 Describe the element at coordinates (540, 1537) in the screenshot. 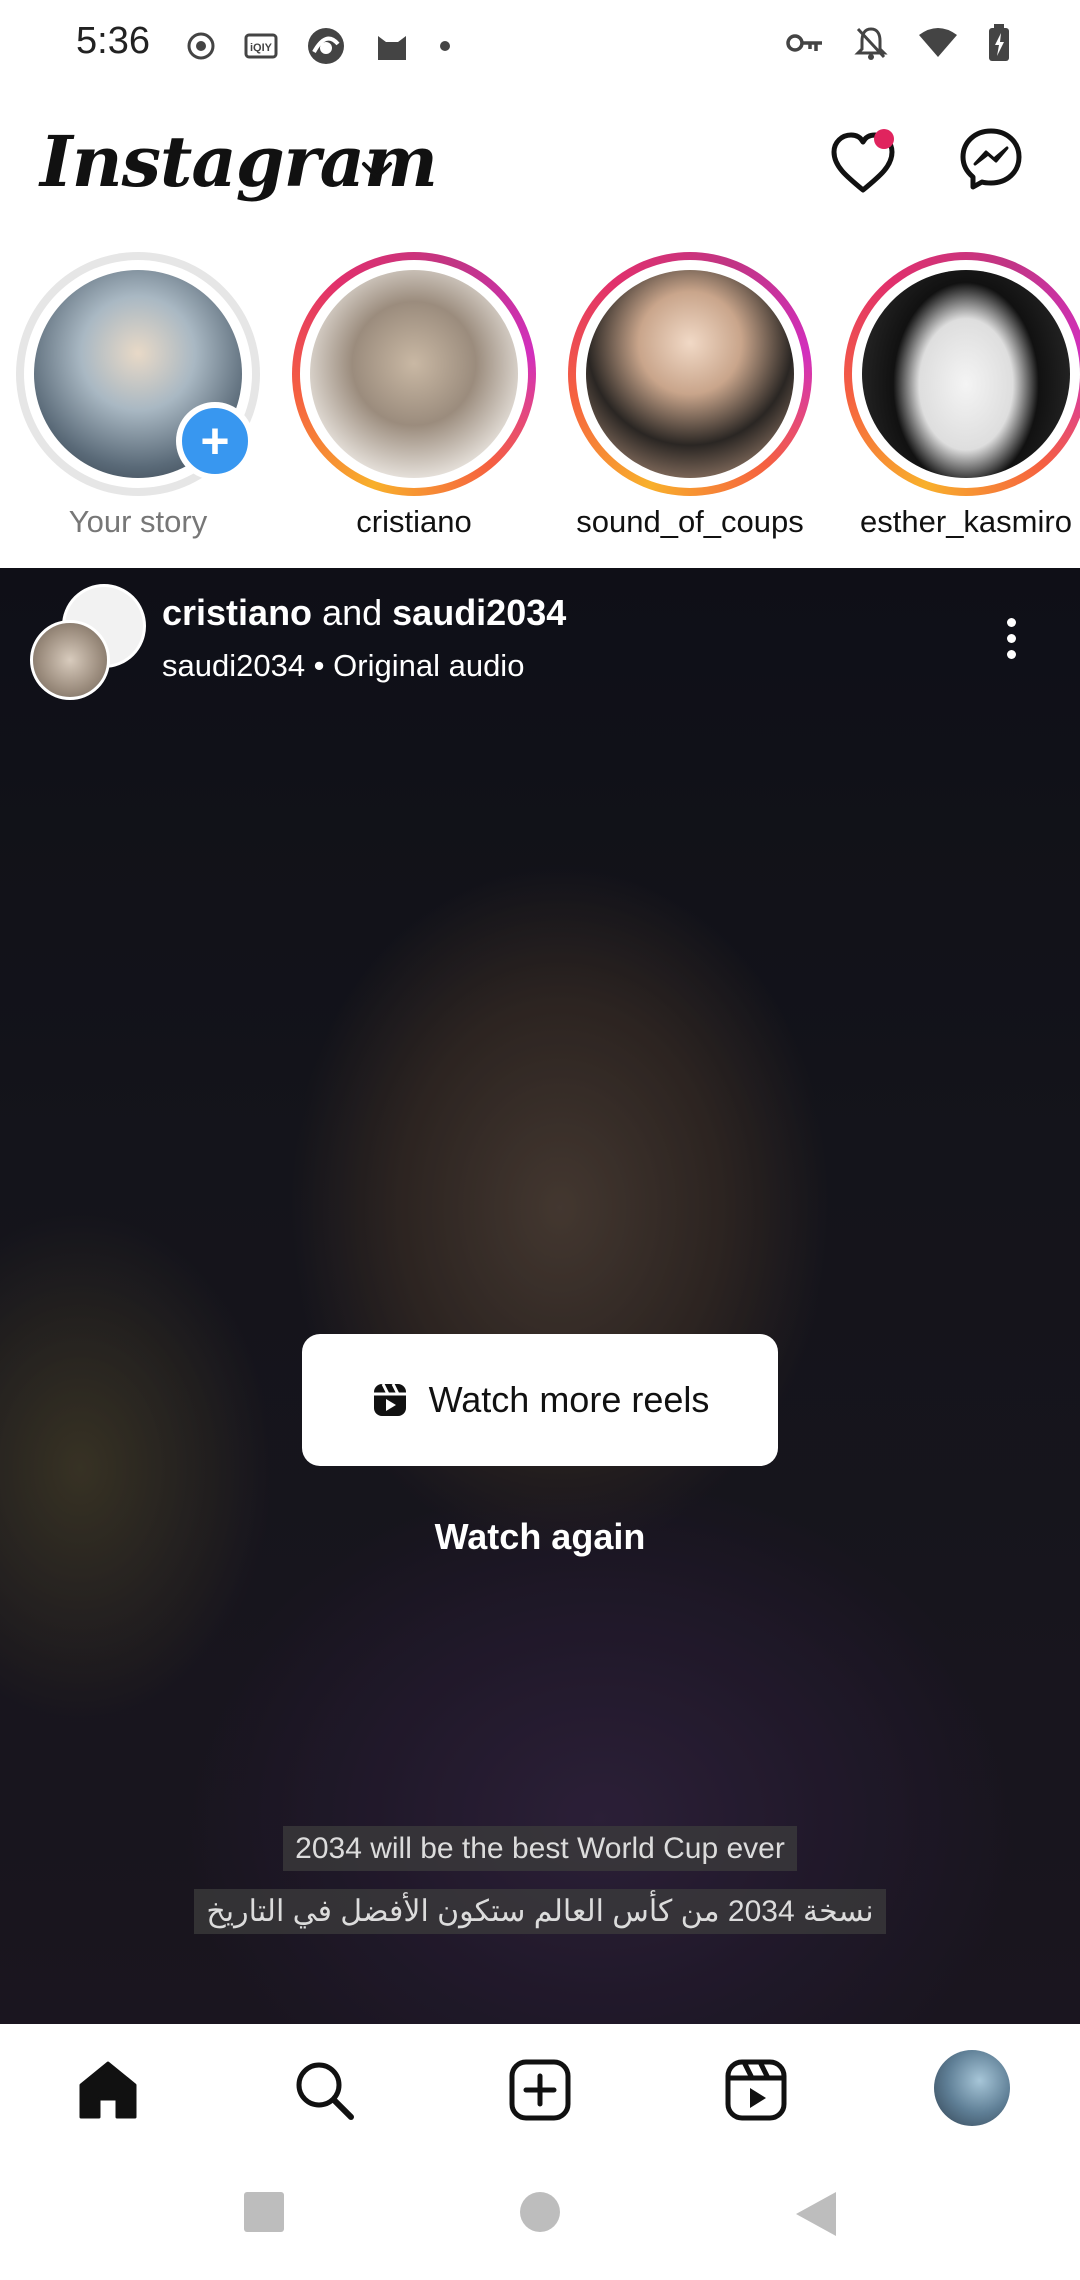

I see `watch-again-button: Watch again` at that location.